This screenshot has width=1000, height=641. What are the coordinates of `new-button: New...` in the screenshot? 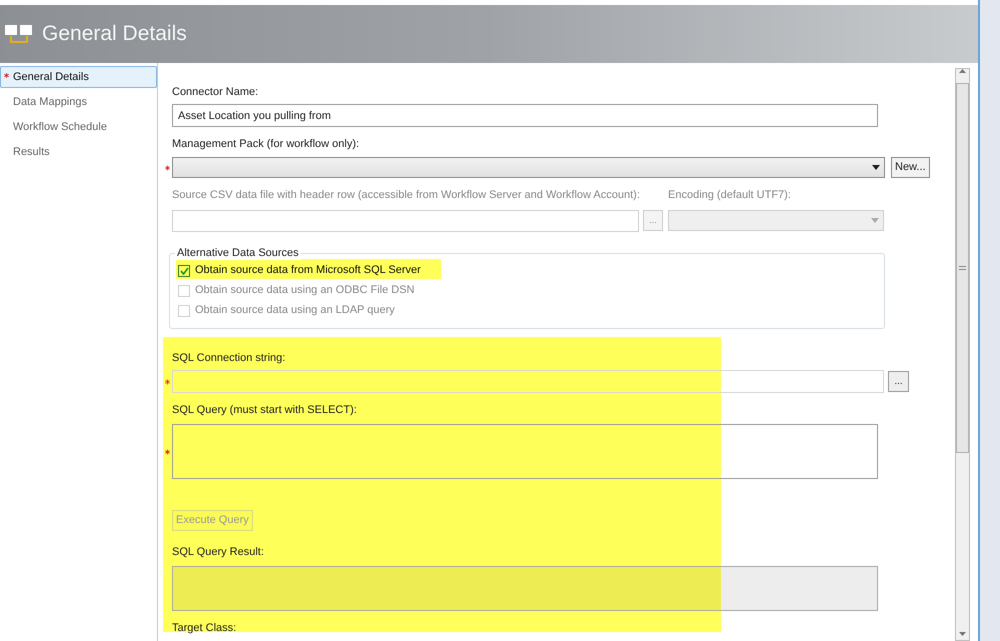 It's located at (910, 167).